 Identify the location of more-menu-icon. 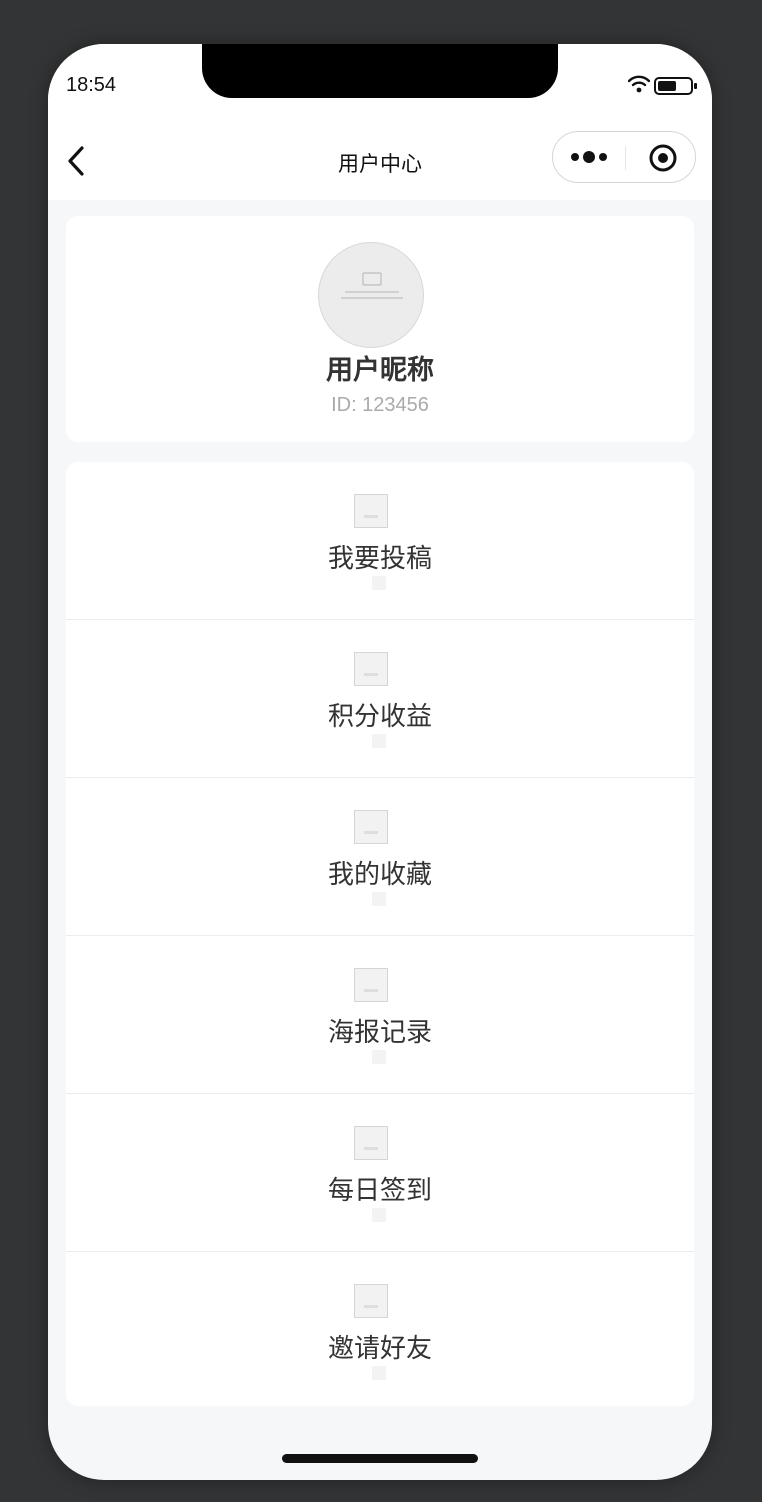
(591, 157).